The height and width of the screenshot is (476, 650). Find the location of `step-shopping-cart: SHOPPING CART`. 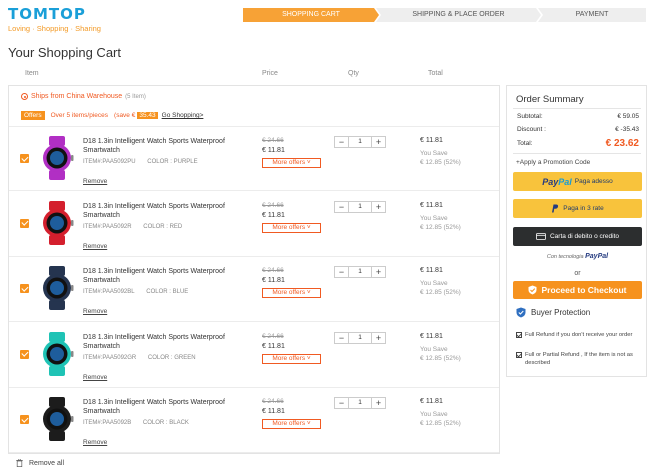

step-shopping-cart: SHOPPING CART is located at coordinates (311, 15).